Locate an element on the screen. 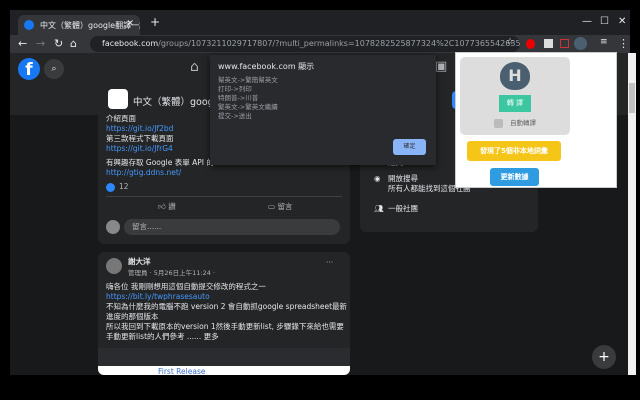 The width and height of the screenshot is (640, 400). menu-icon: ⋮ is located at coordinates (623, 43).